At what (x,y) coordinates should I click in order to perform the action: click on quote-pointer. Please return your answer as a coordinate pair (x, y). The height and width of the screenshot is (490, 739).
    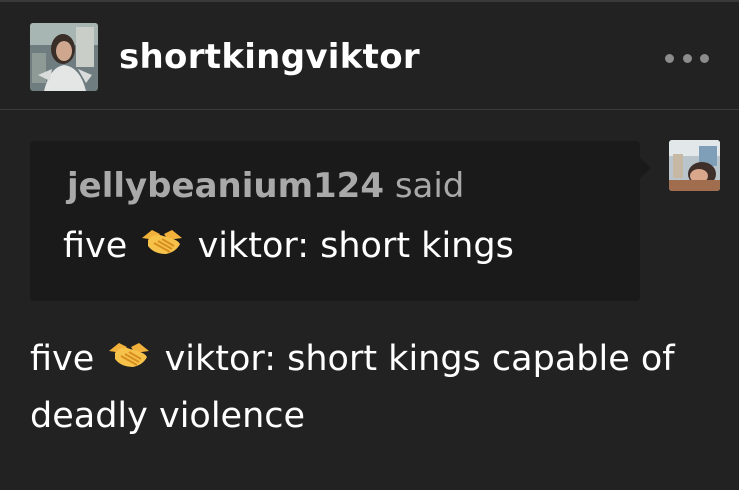
    Looking at the image, I should click on (645, 168).